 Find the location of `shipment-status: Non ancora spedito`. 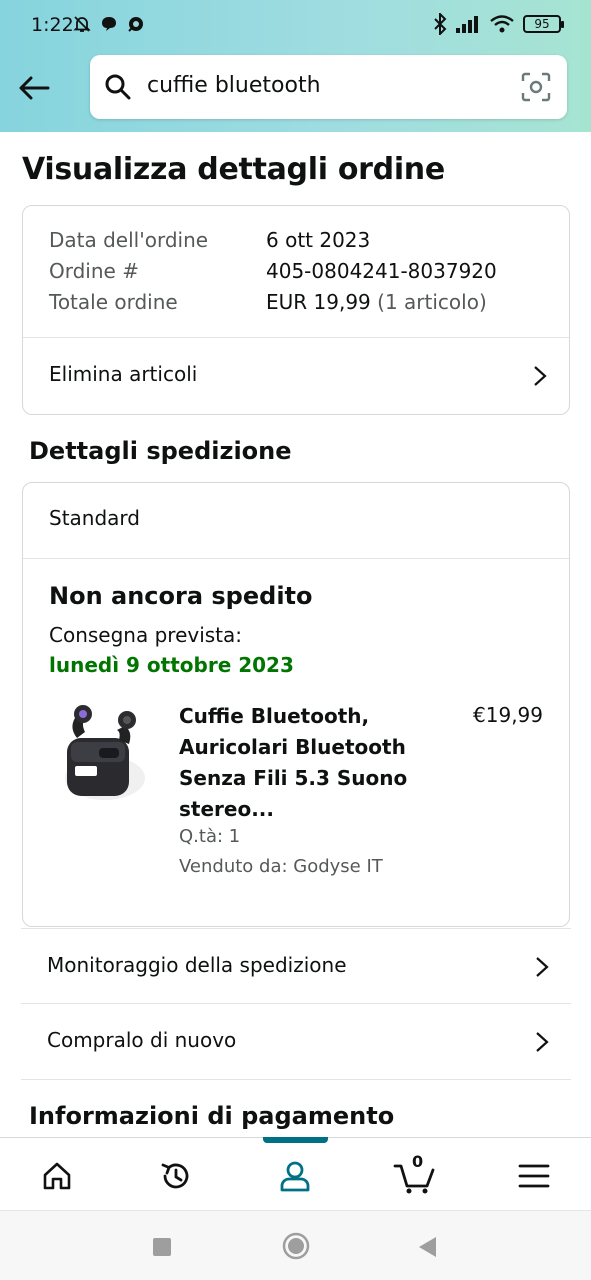

shipment-status: Non ancora spedito is located at coordinates (181, 596).